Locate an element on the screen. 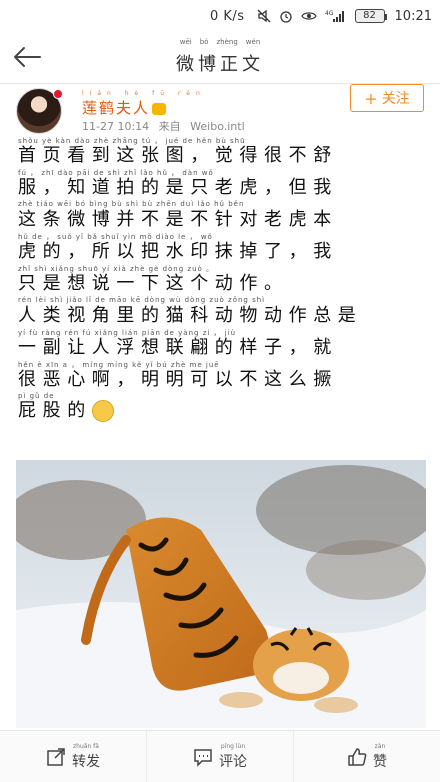 The width and height of the screenshot is (440, 782). title-pinyin: wēi bó zhèng wén is located at coordinates (220, 42).